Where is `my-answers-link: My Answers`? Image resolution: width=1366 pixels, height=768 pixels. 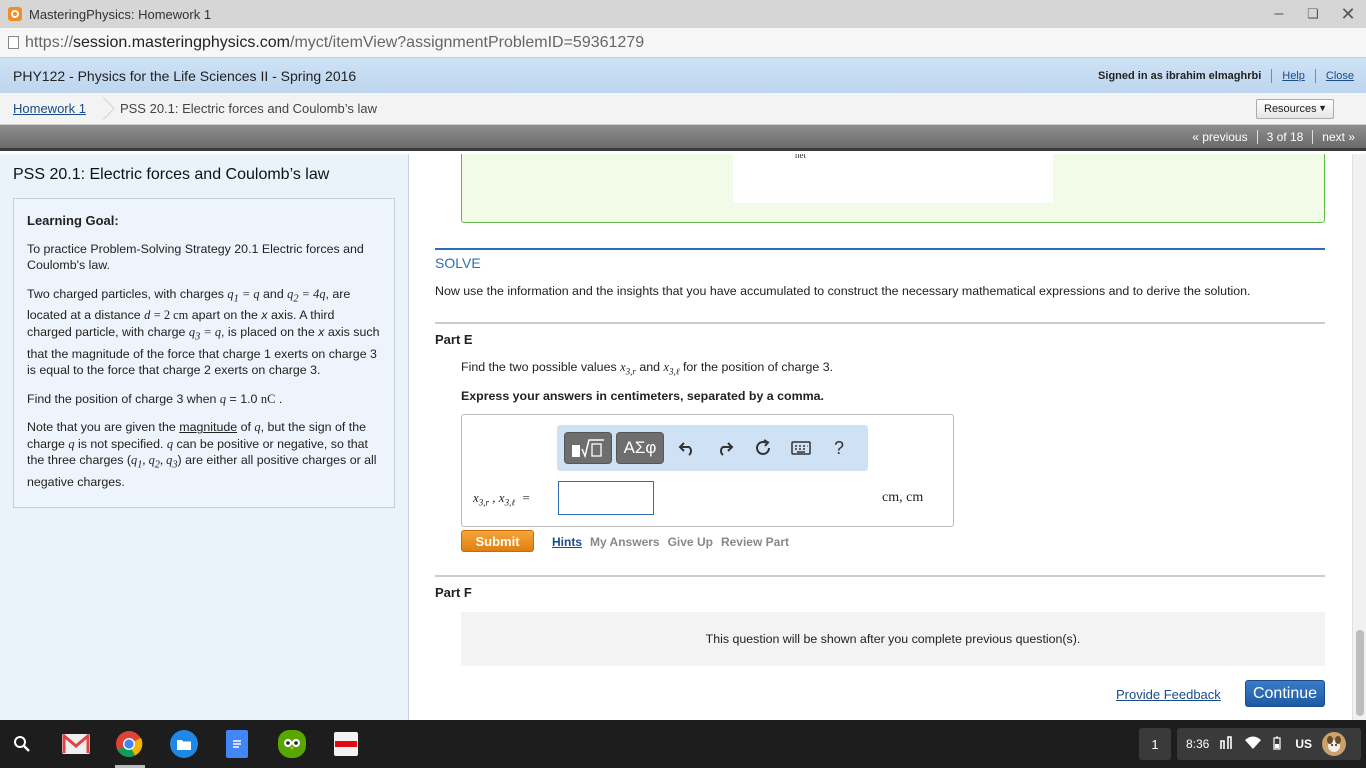
my-answers-link: My Answers is located at coordinates (625, 542).